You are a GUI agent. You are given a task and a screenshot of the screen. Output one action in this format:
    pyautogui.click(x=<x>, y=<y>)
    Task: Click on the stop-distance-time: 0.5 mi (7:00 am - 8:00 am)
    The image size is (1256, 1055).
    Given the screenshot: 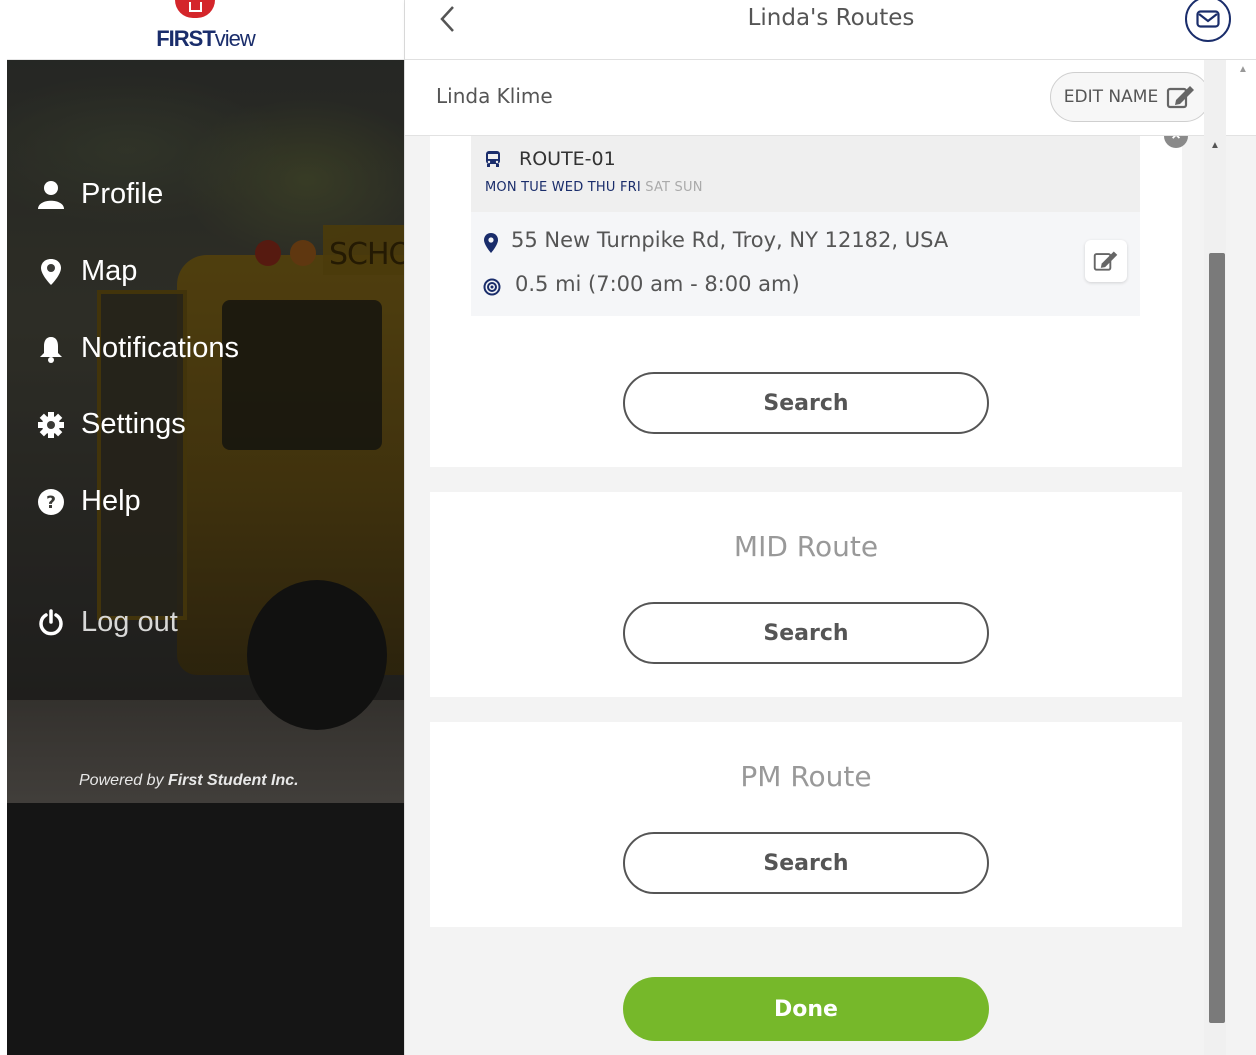 What is the action you would take?
    pyautogui.click(x=657, y=284)
    